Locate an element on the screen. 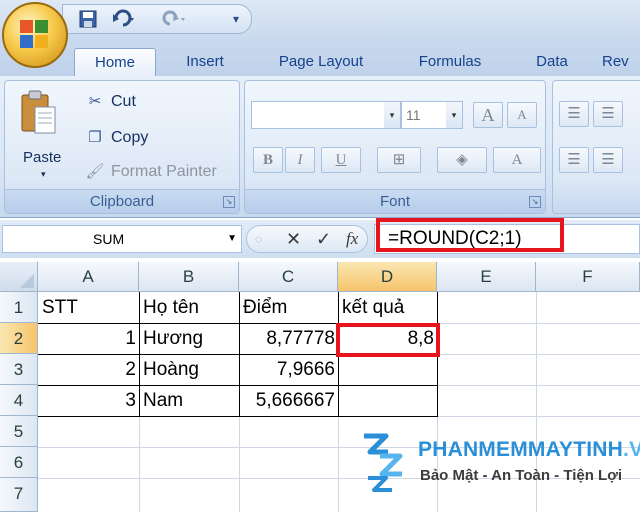 The image size is (640, 512). column-header-e: E is located at coordinates (486, 277).